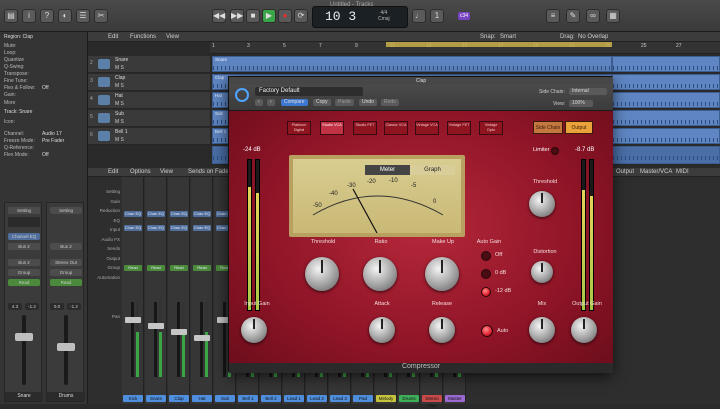  I want to click on edit-menu: Edit, so click(113, 37).